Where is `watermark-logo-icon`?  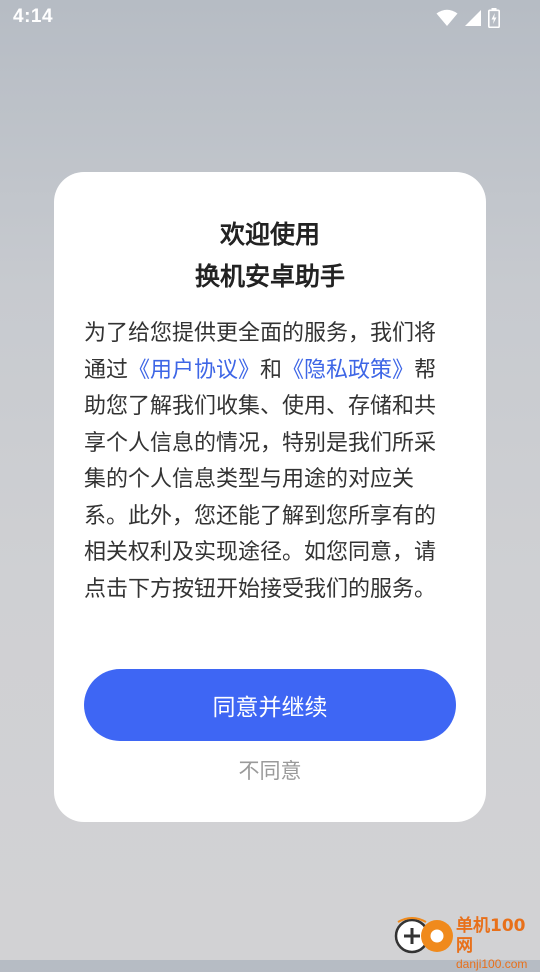 watermark-logo-icon is located at coordinates (423, 935).